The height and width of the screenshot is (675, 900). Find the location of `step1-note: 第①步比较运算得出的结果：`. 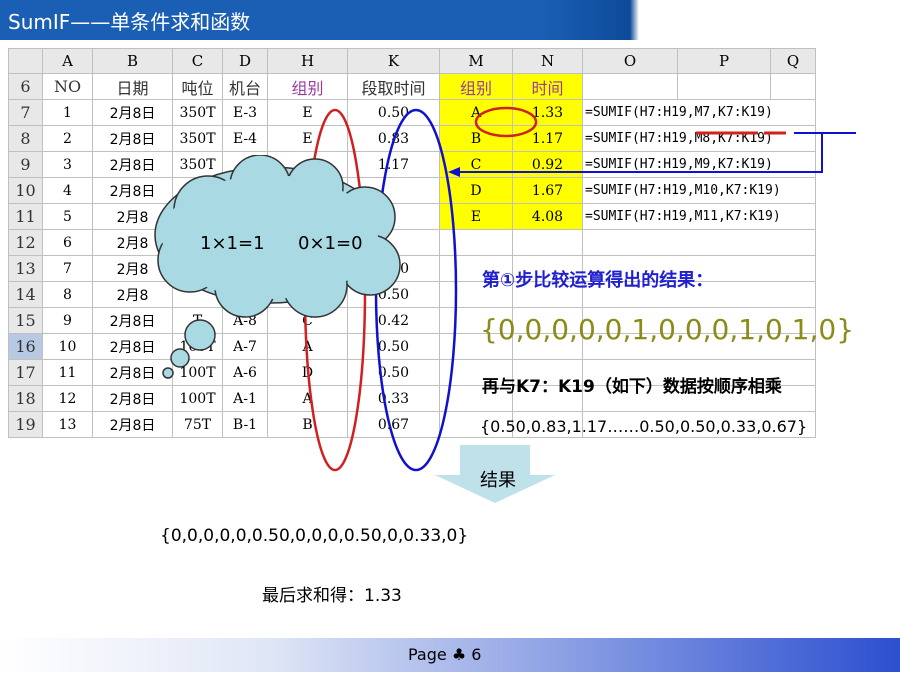

step1-note: 第①步比较运算得出的结果： is located at coordinates (598, 280).